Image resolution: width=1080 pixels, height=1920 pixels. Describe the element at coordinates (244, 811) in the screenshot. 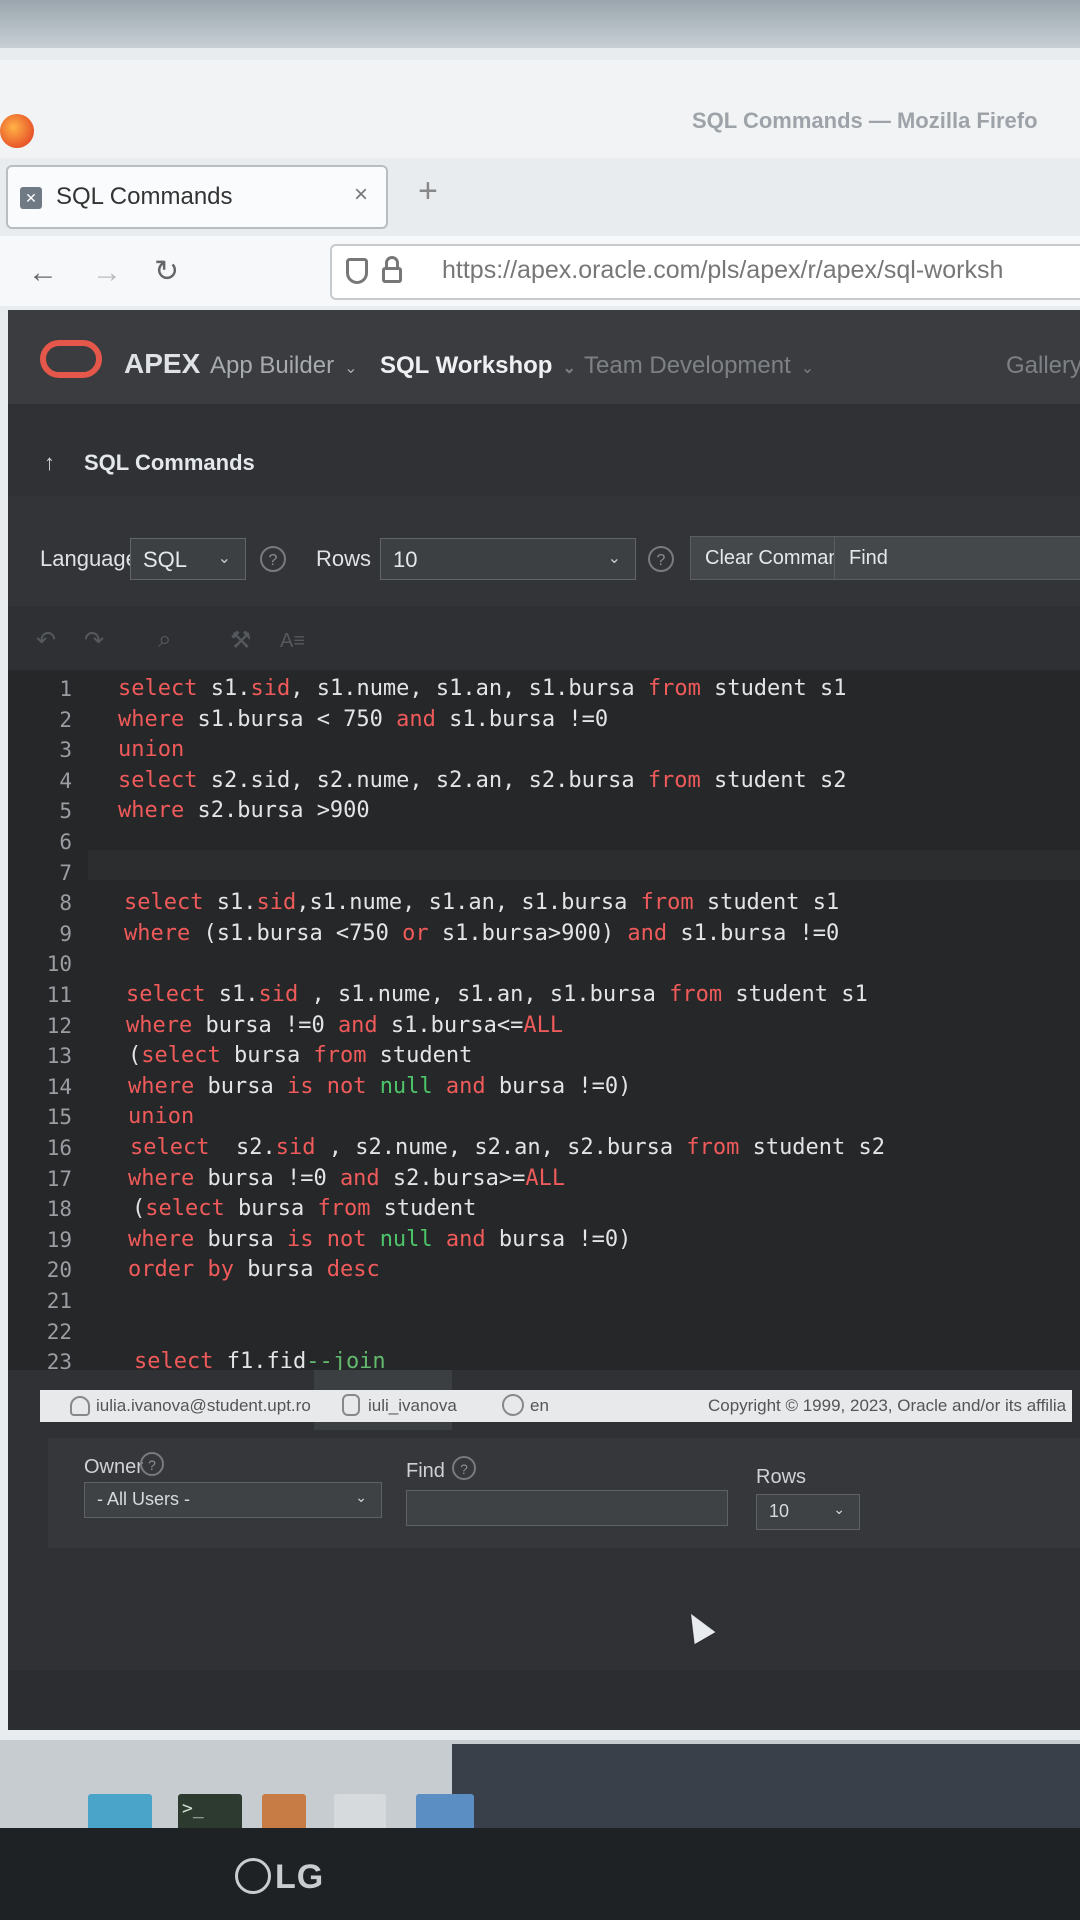

I see `code-line: where s2.bursa >900` at that location.